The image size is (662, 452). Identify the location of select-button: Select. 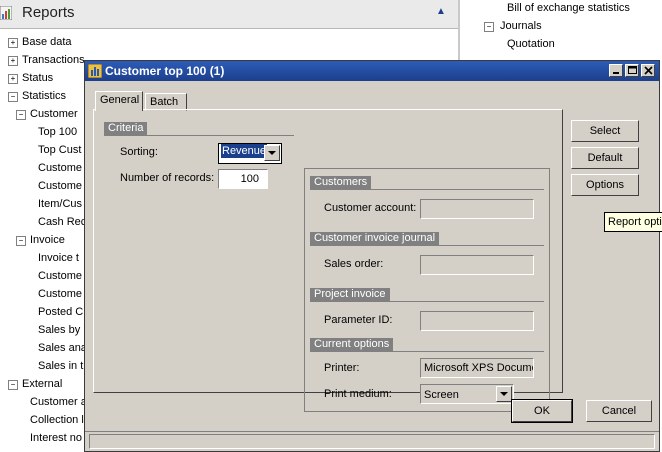
(605, 131).